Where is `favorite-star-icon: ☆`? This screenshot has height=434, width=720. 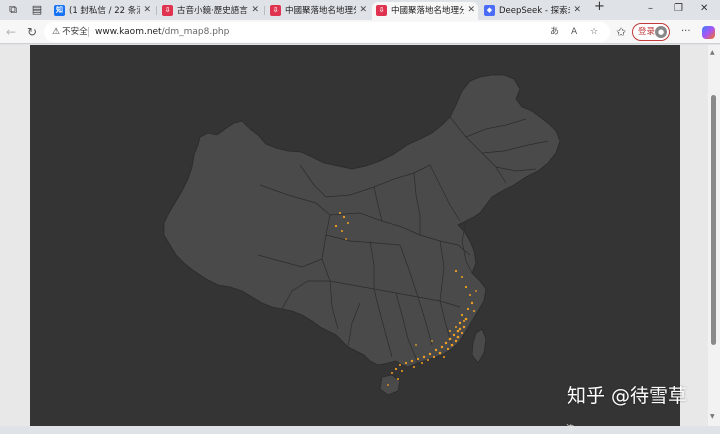 favorite-star-icon: ☆ is located at coordinates (594, 32).